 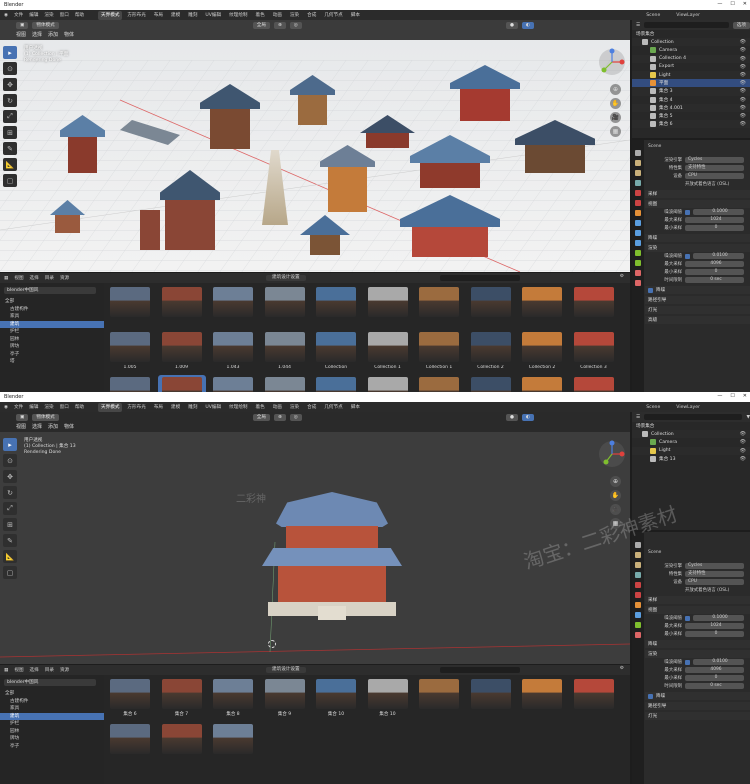 I want to click on asset-thumbnail: Collection 2, so click(x=491, y=351).